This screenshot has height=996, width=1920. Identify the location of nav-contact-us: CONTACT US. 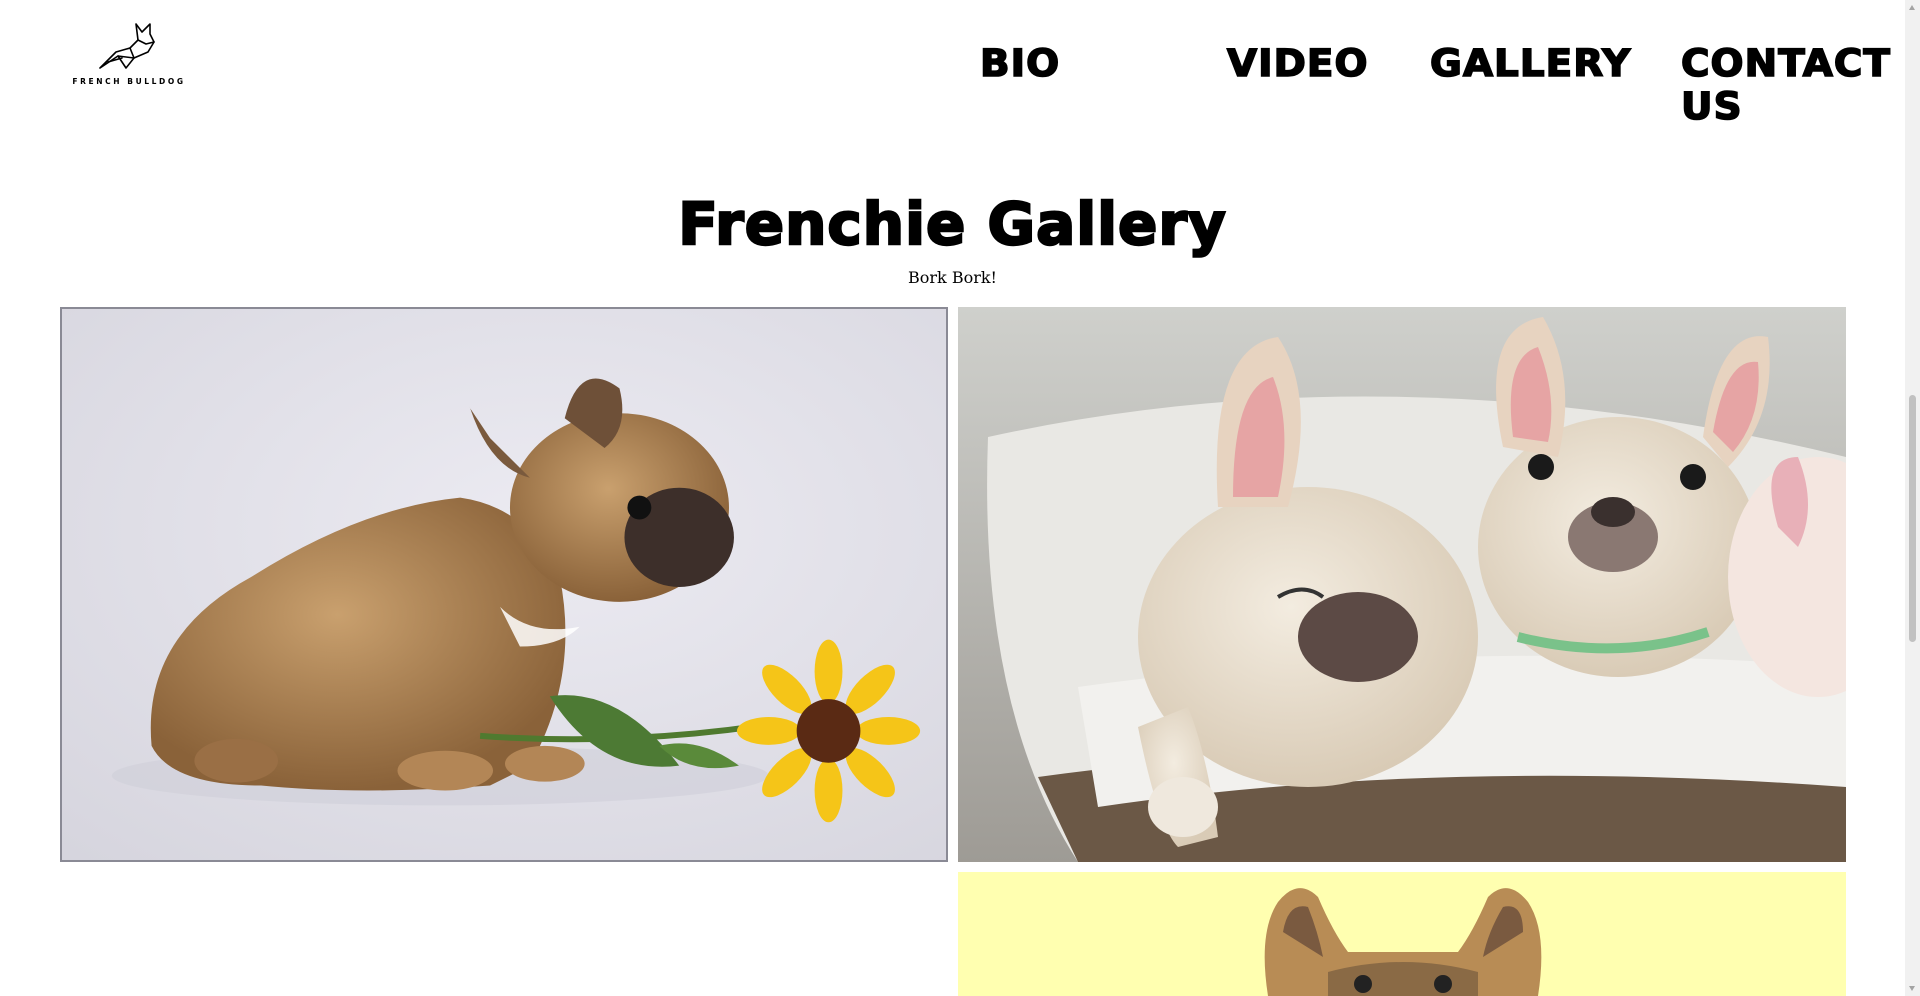
(1792, 85).